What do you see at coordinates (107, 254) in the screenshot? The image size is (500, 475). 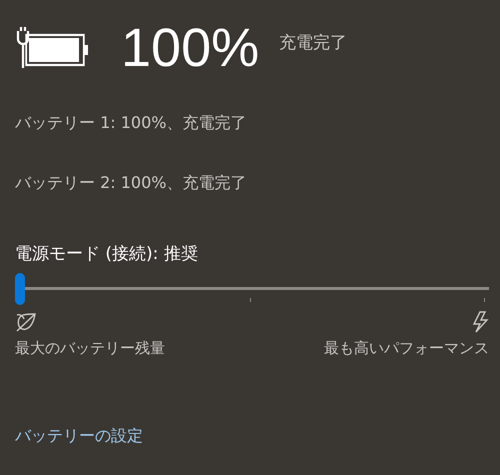 I see `power-mode-label: 電源モード (接続): 推奨` at bounding box center [107, 254].